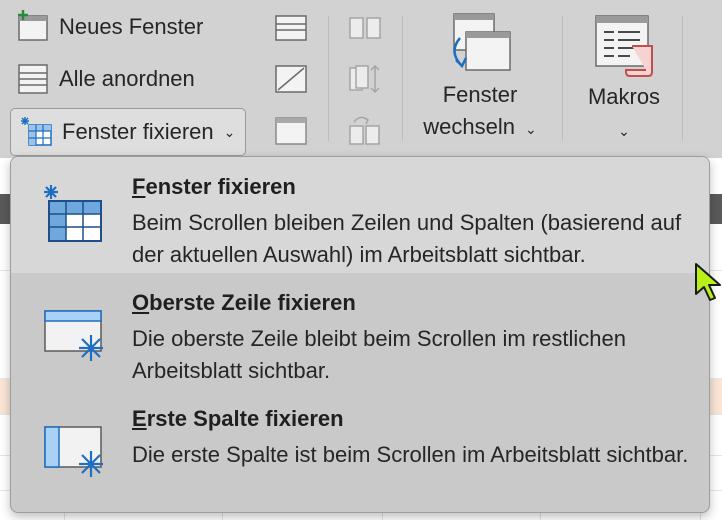 The width and height of the screenshot is (722, 520). I want to click on menu-item-title: Erste Spalte fixieren, so click(238, 419).